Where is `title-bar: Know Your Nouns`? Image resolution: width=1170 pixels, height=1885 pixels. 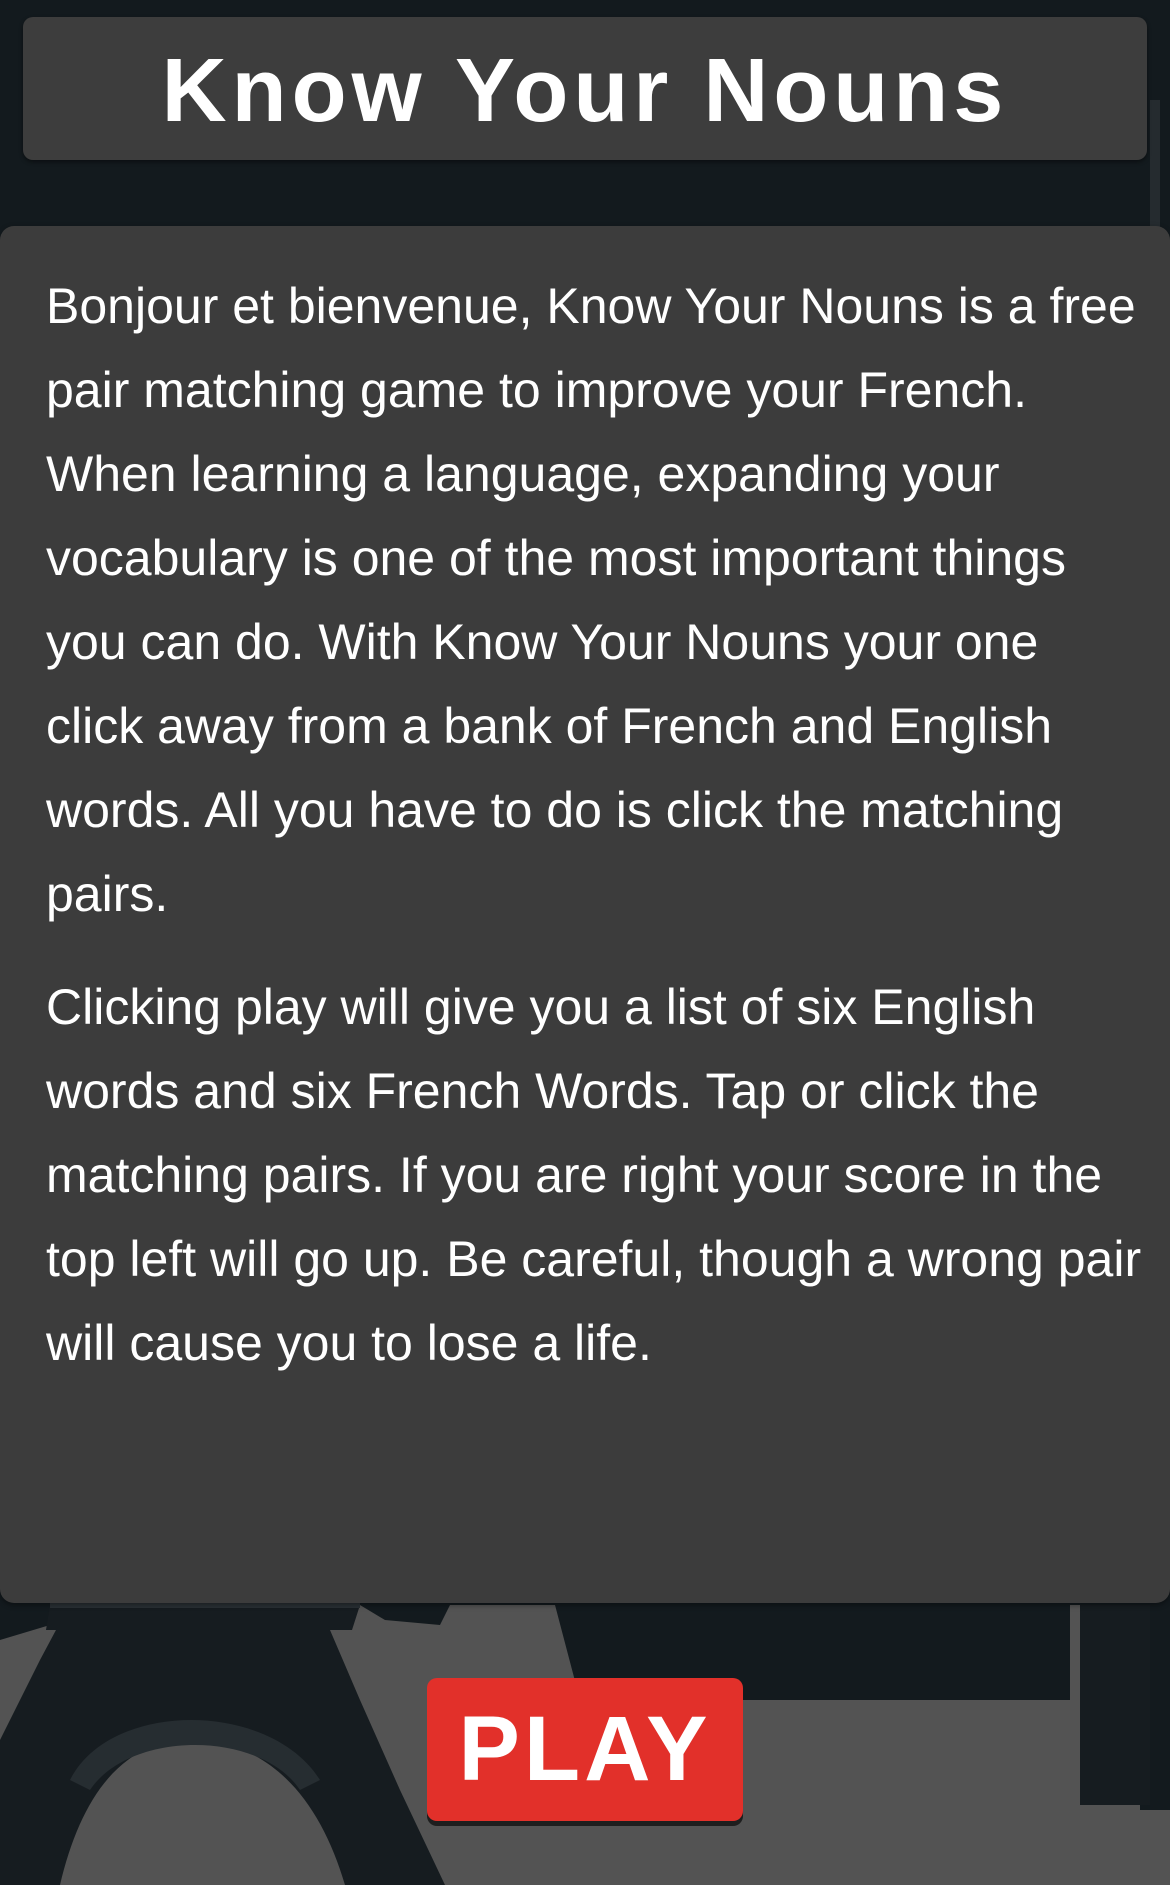 title-bar: Know Your Nouns is located at coordinates (585, 88).